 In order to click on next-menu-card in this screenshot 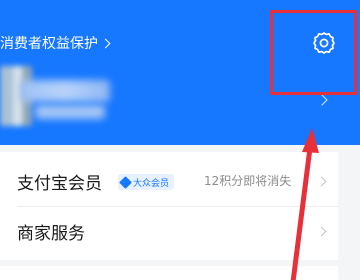, I will do `click(169, 273)`.